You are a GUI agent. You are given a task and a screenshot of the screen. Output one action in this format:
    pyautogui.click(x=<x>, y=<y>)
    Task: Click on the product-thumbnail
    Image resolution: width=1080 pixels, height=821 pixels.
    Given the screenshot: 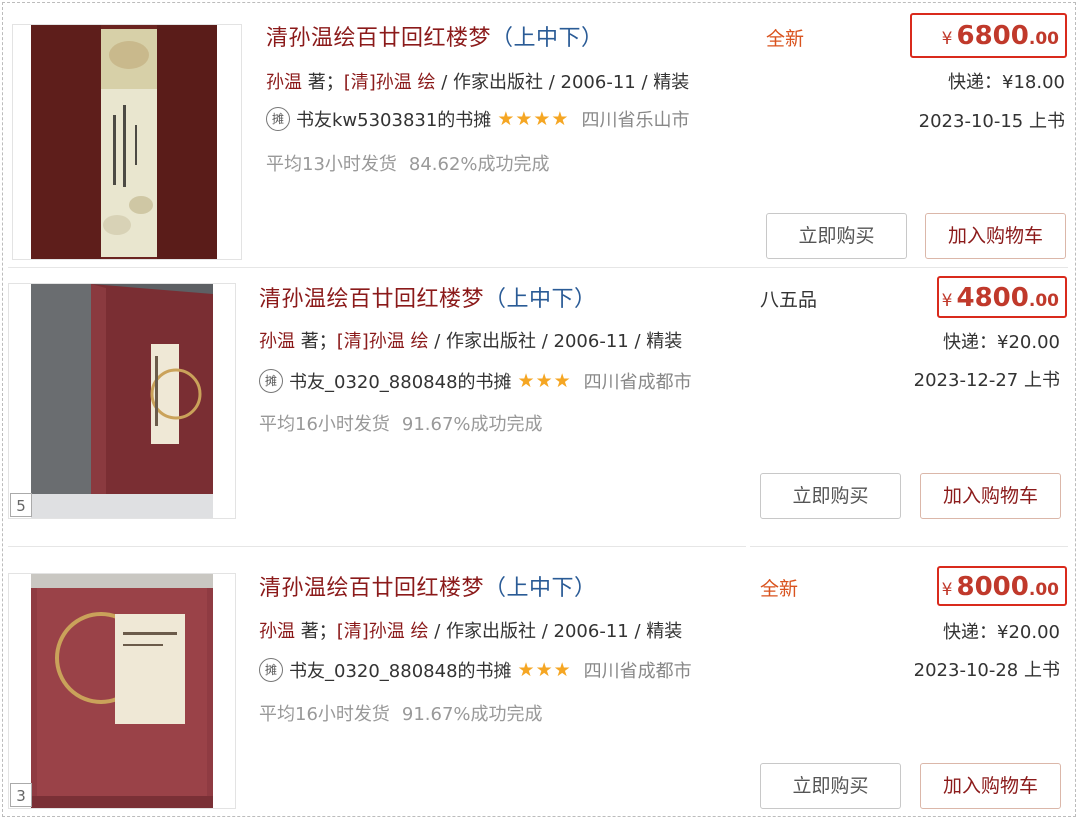 What is the action you would take?
    pyautogui.click(x=127, y=142)
    